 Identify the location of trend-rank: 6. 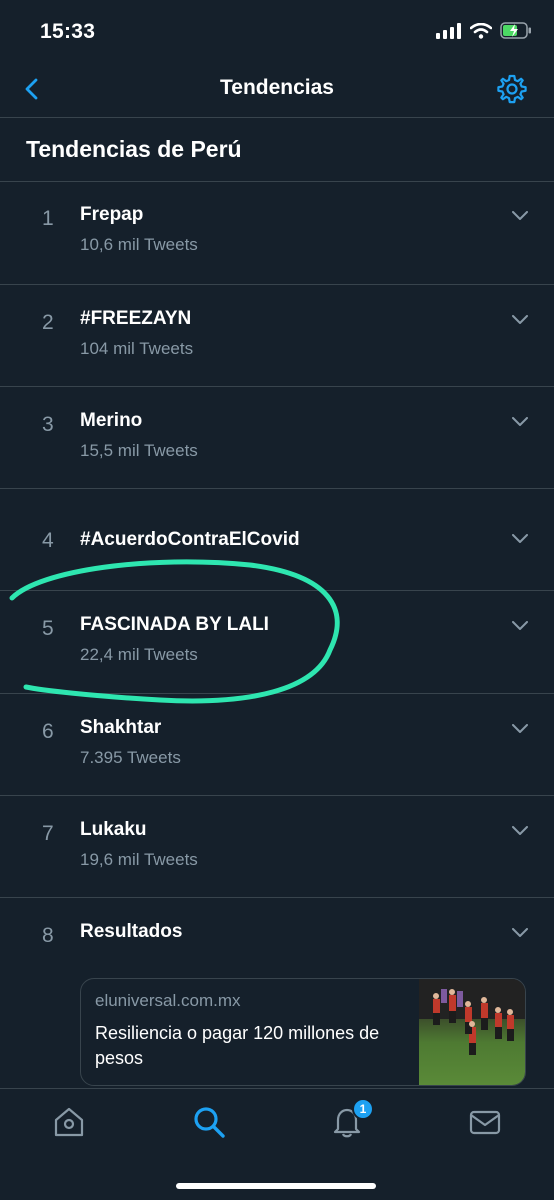
(48, 731).